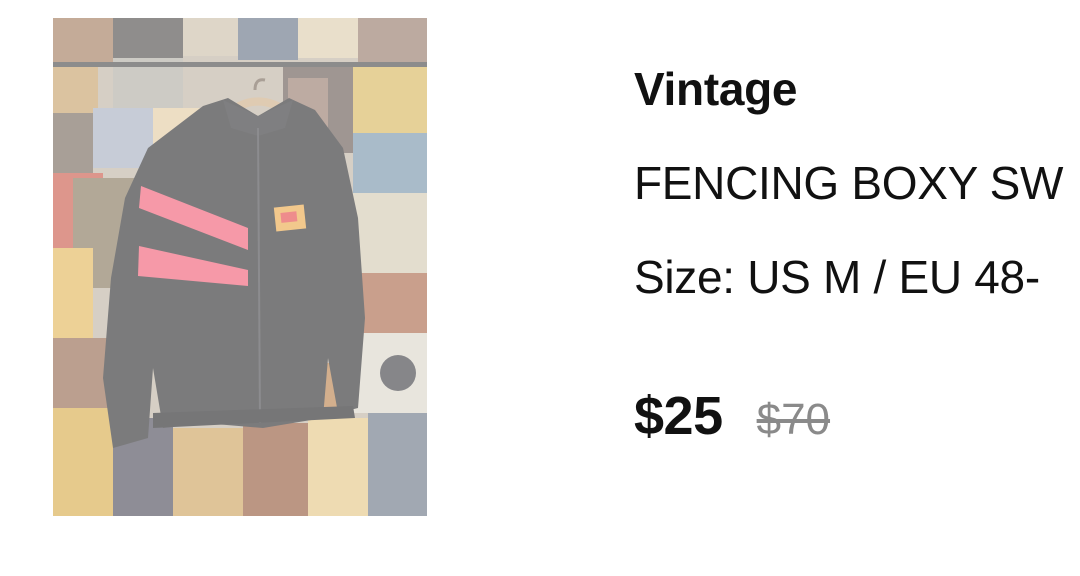 This screenshot has width=1080, height=576. Describe the element at coordinates (678, 416) in the screenshot. I see `current-price: $25` at that location.